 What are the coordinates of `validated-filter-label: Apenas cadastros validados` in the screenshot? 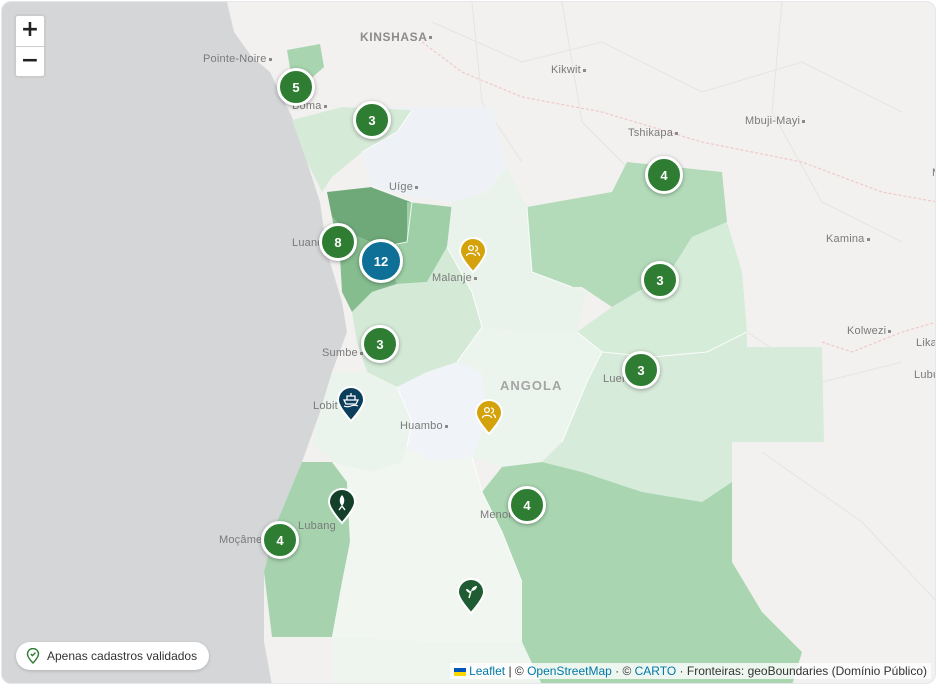 It's located at (122, 656).